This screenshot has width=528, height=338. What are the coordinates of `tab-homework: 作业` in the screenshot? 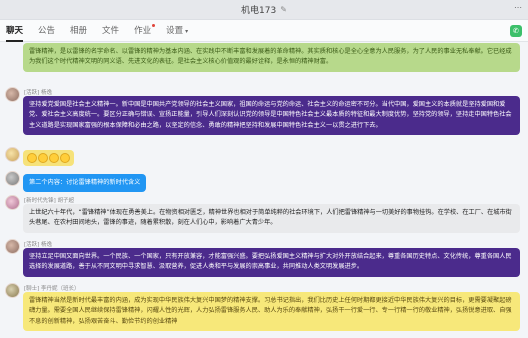 It's located at (145, 31).